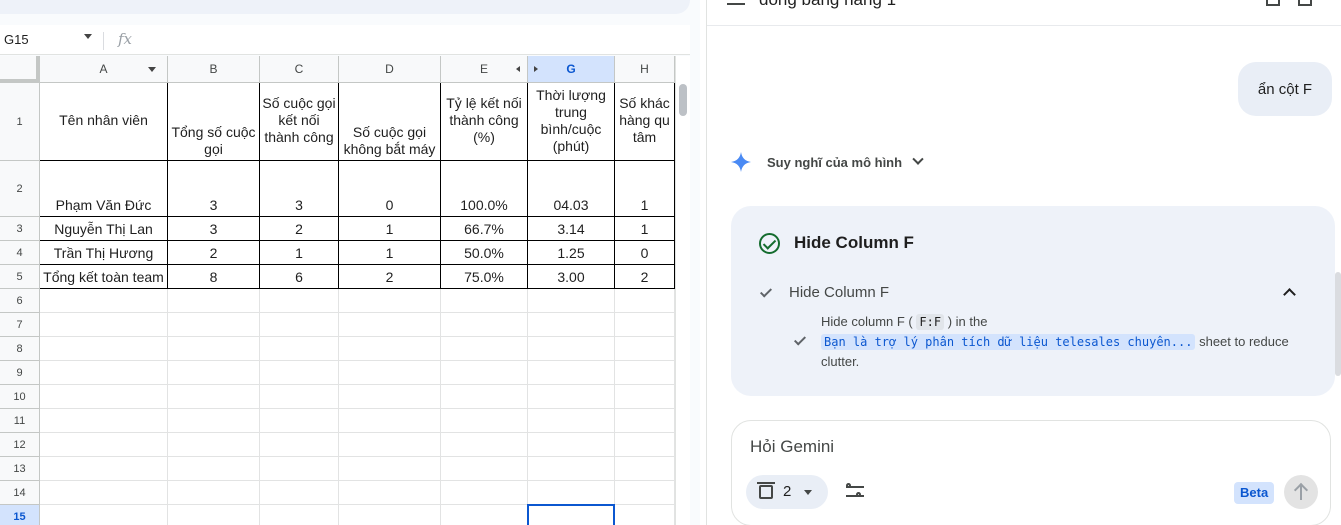  I want to click on cell-e9, so click(484, 373).